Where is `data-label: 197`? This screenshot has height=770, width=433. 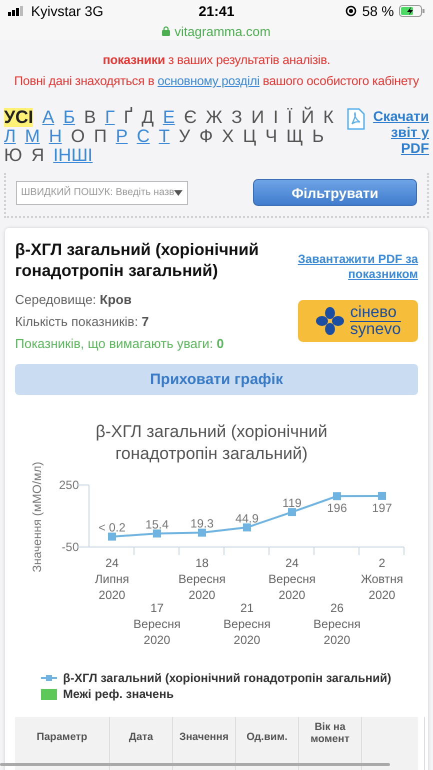 data-label: 197 is located at coordinates (382, 507).